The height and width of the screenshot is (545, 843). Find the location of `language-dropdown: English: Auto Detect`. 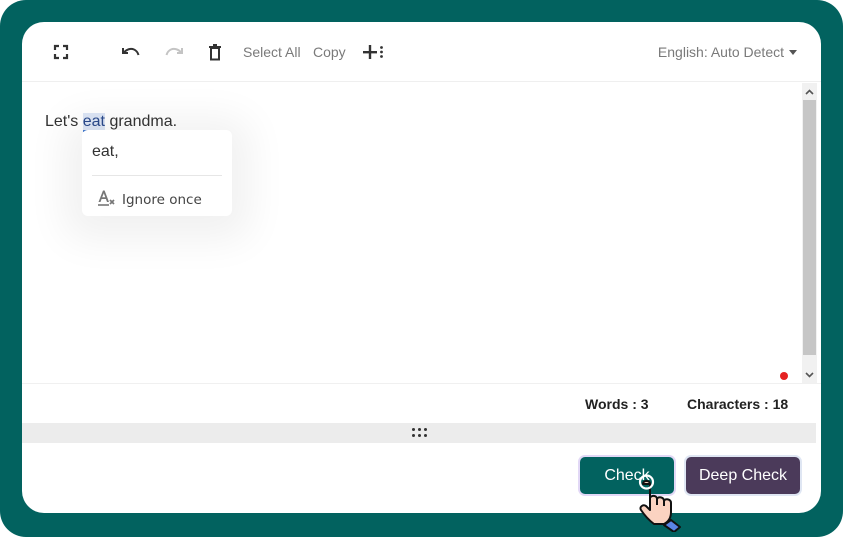

language-dropdown: English: Auto Detect is located at coordinates (727, 52).